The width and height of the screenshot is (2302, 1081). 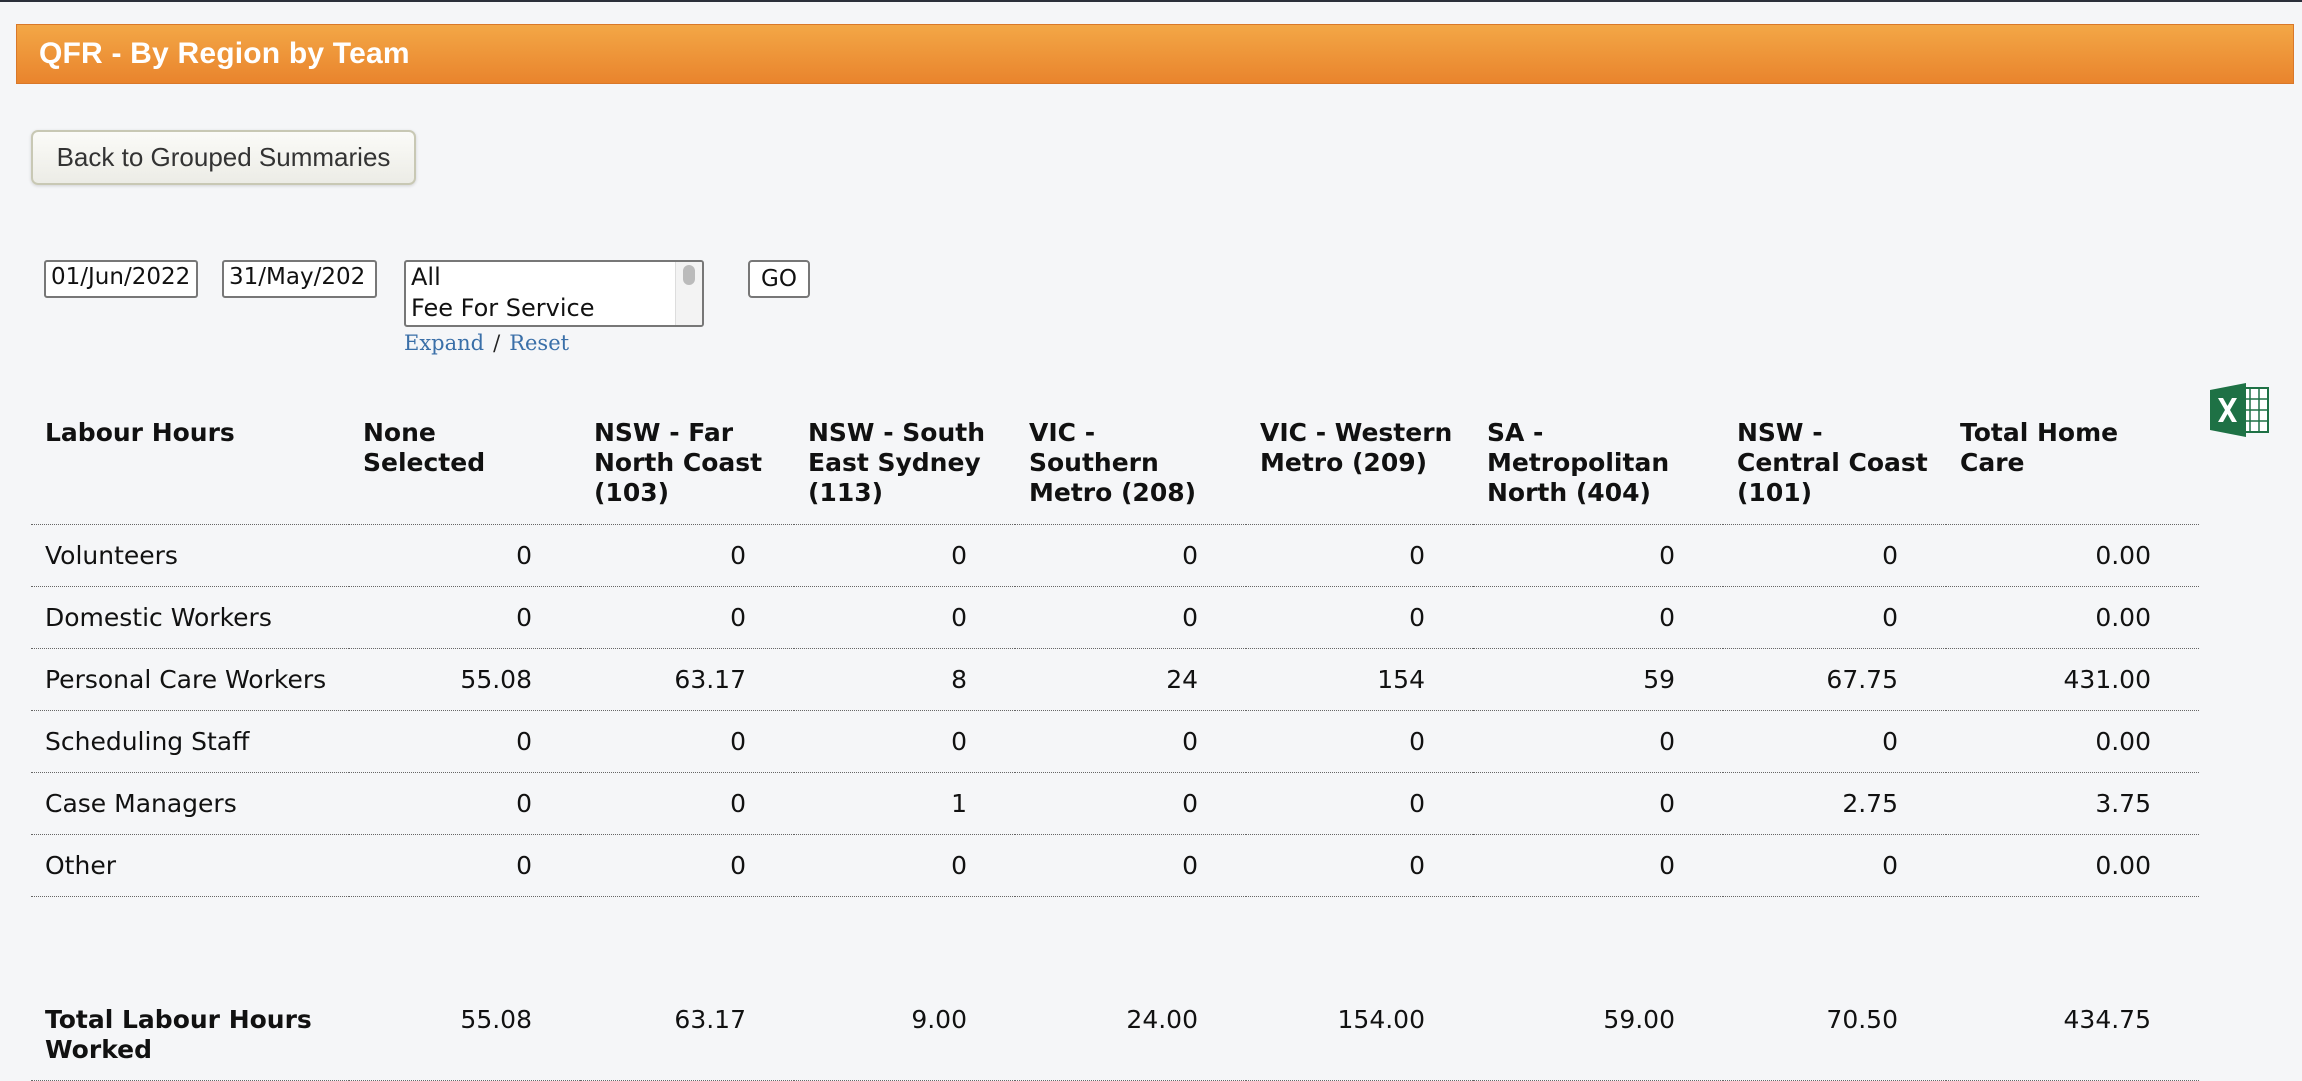 I want to click on row-label: Scheduling Staff, so click(x=190, y=741).